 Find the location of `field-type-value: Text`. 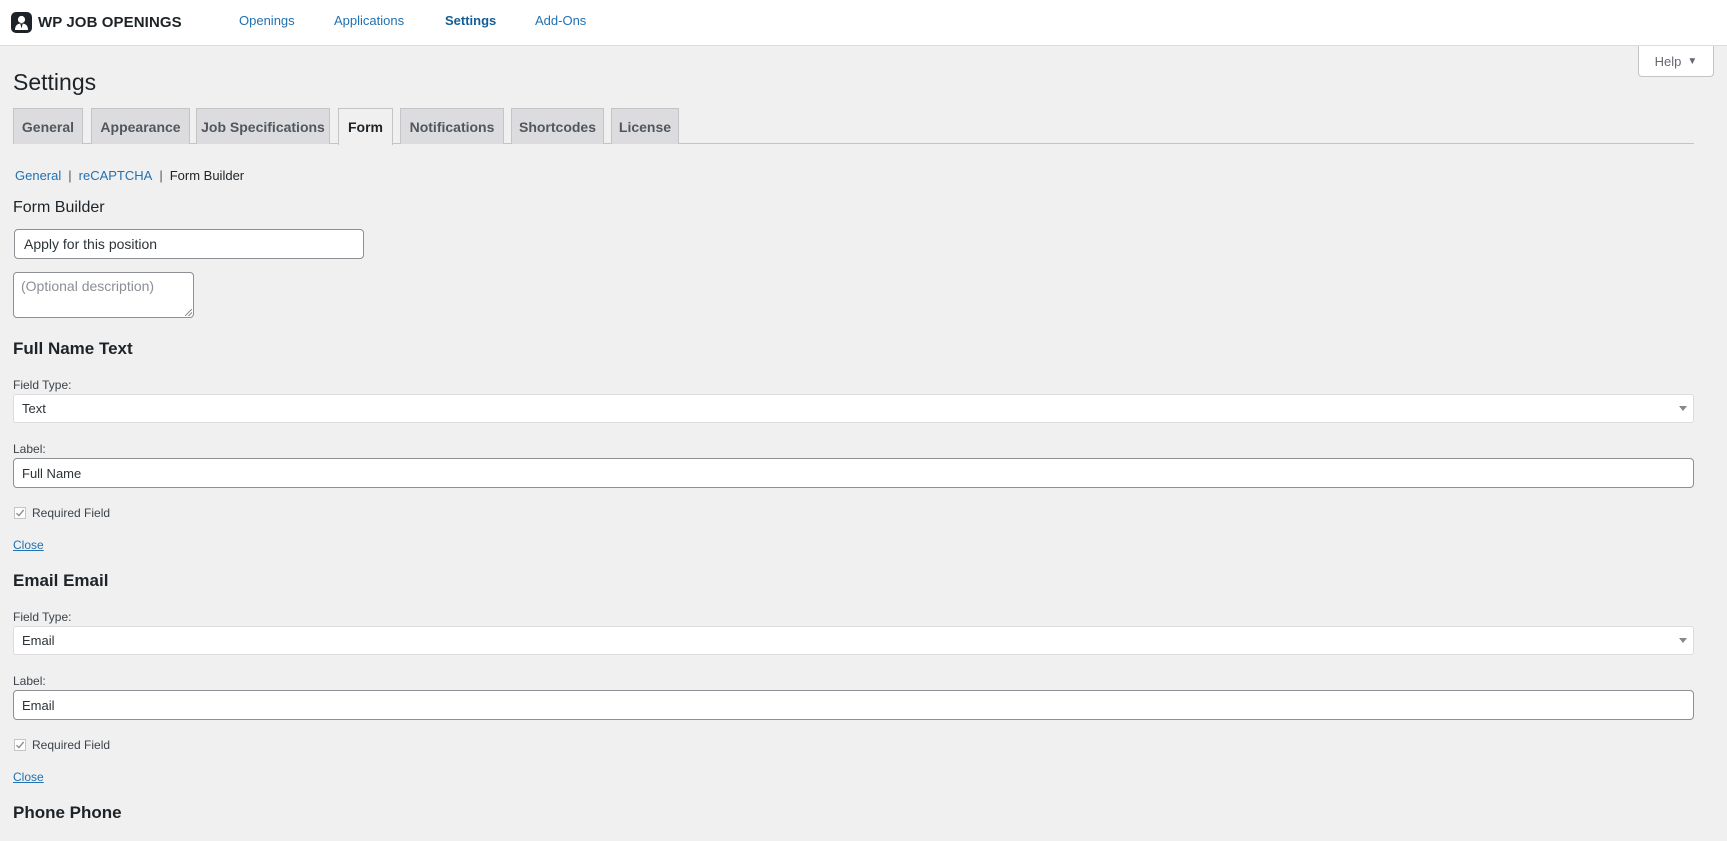

field-type-value: Text is located at coordinates (34, 408).